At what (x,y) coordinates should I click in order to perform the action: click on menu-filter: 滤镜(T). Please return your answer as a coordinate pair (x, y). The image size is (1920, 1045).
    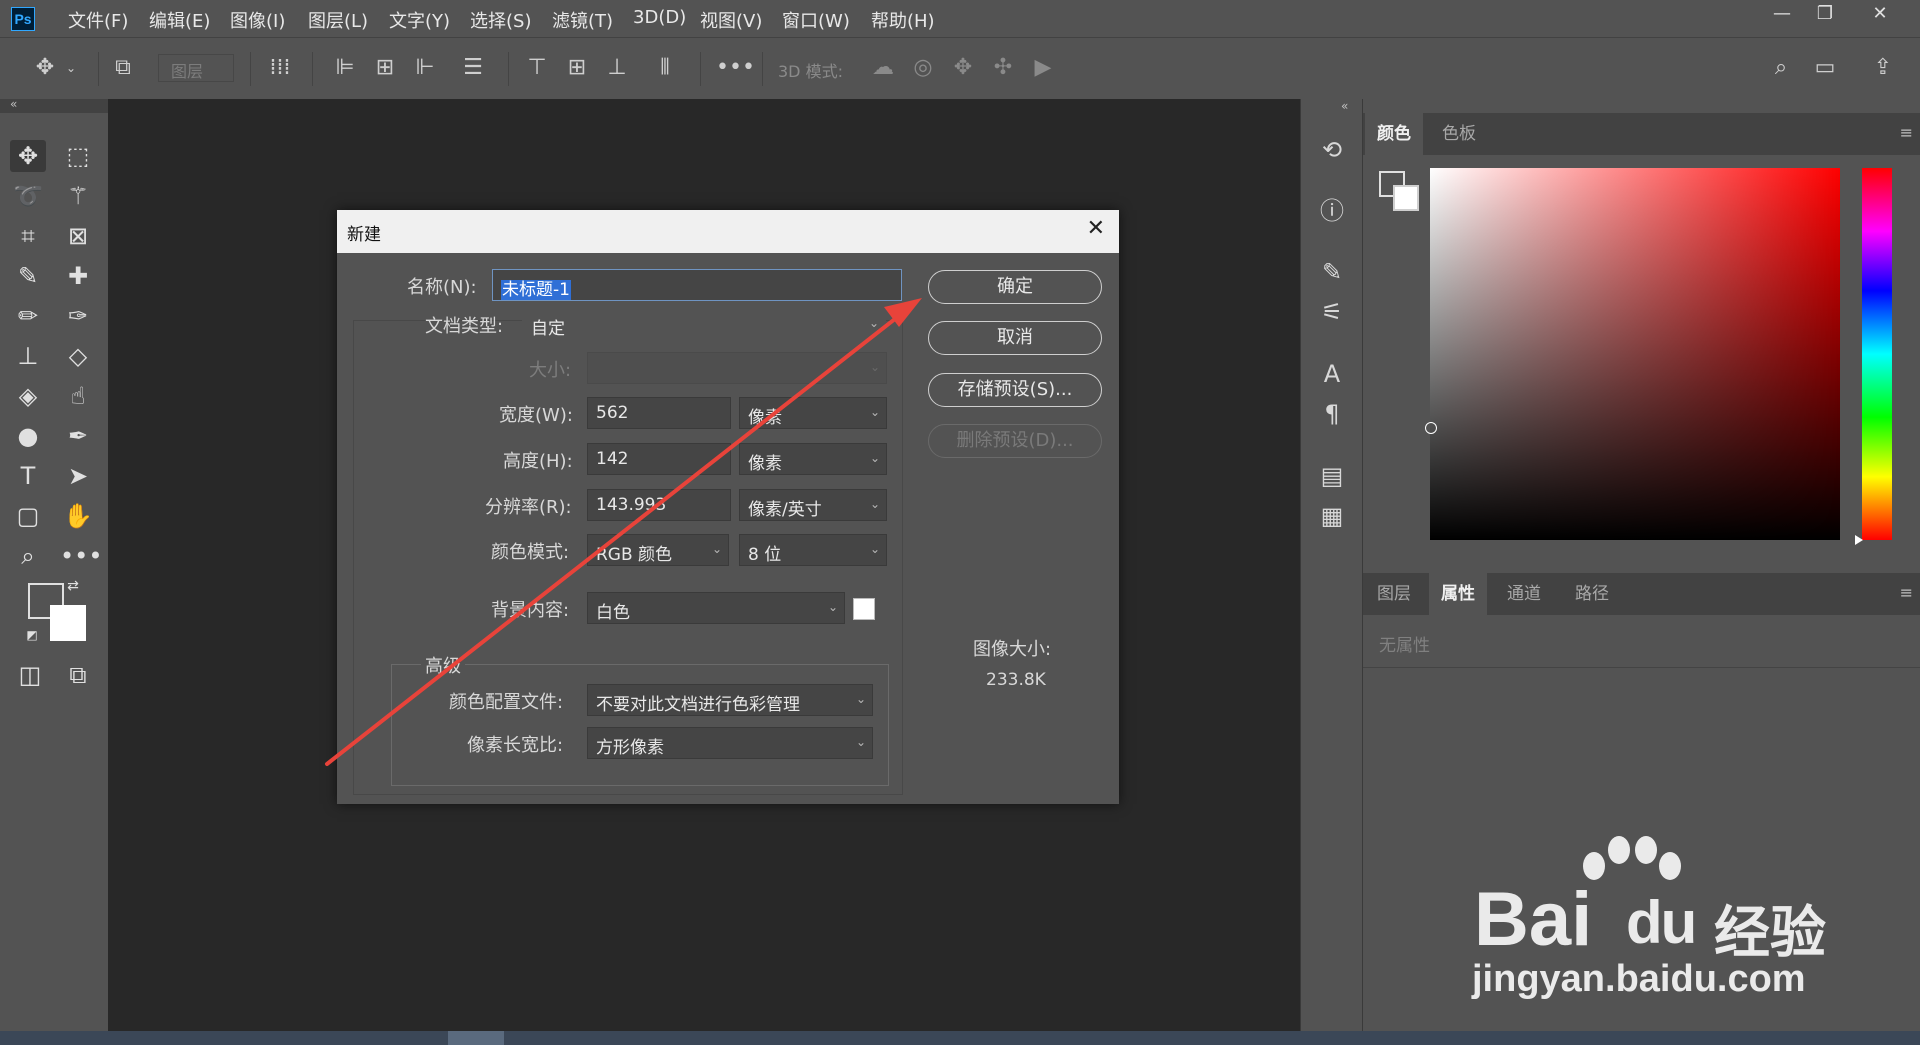
    Looking at the image, I should click on (582, 20).